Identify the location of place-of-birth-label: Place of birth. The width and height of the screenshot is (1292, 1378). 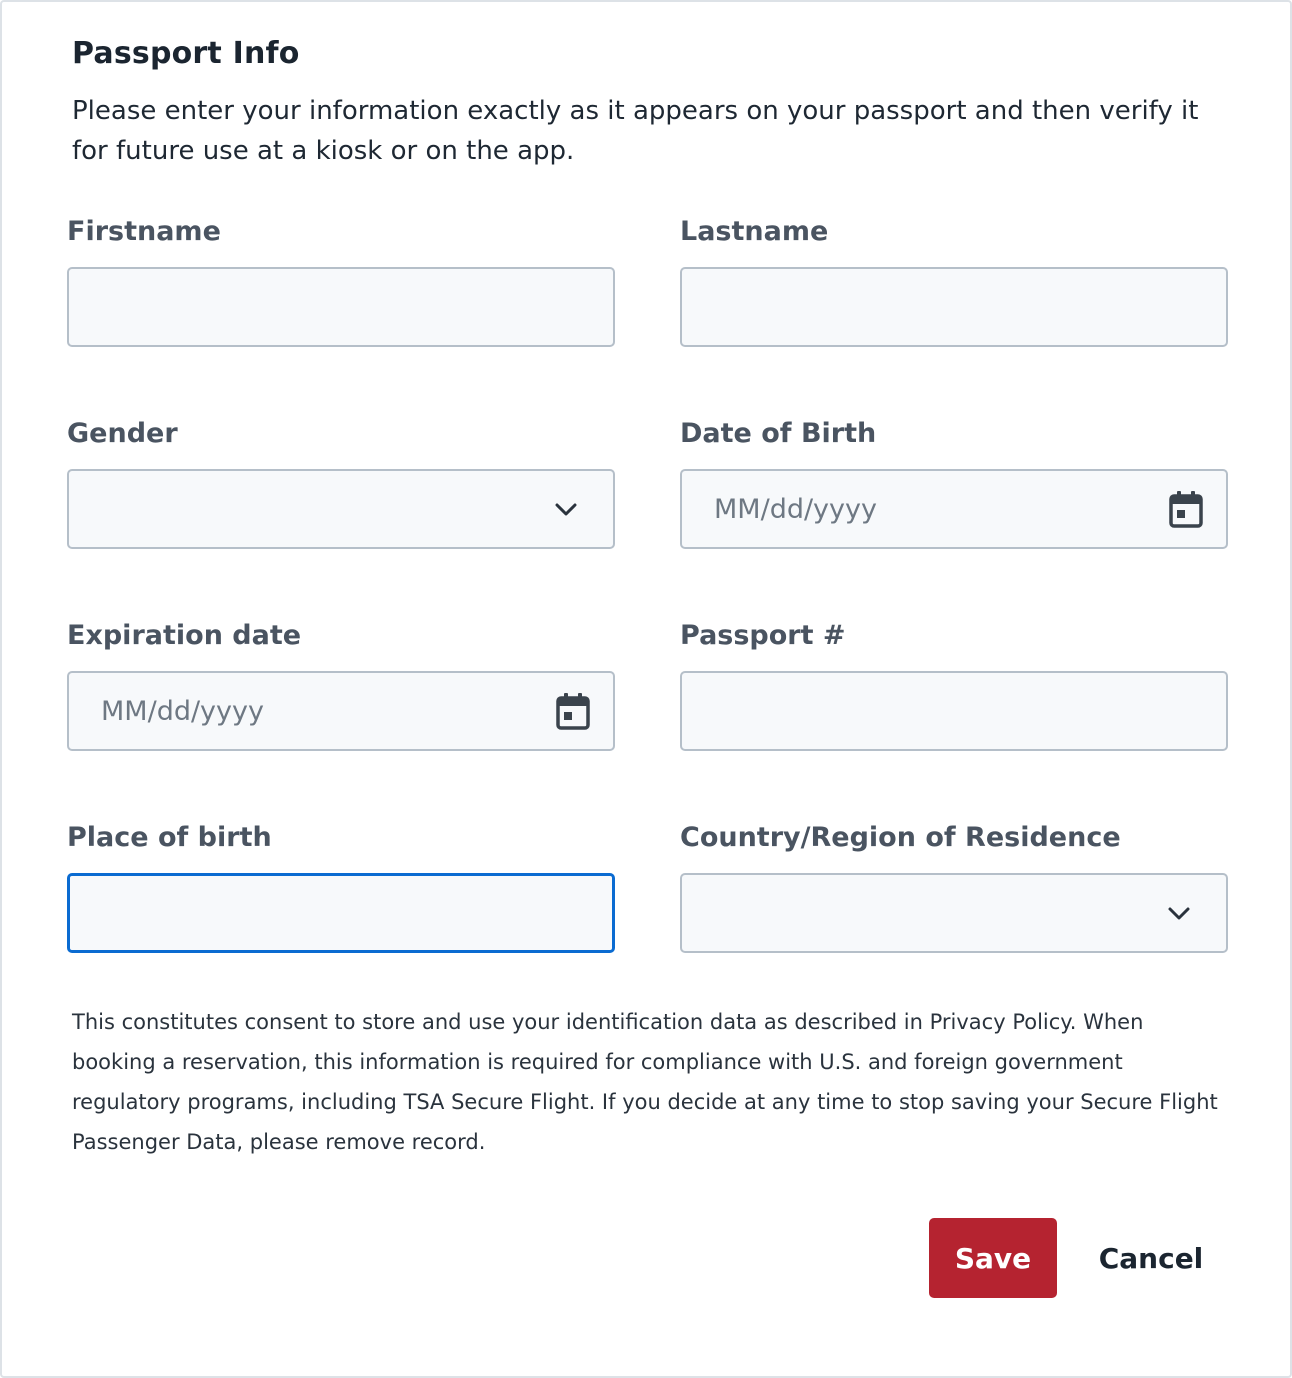
(169, 837).